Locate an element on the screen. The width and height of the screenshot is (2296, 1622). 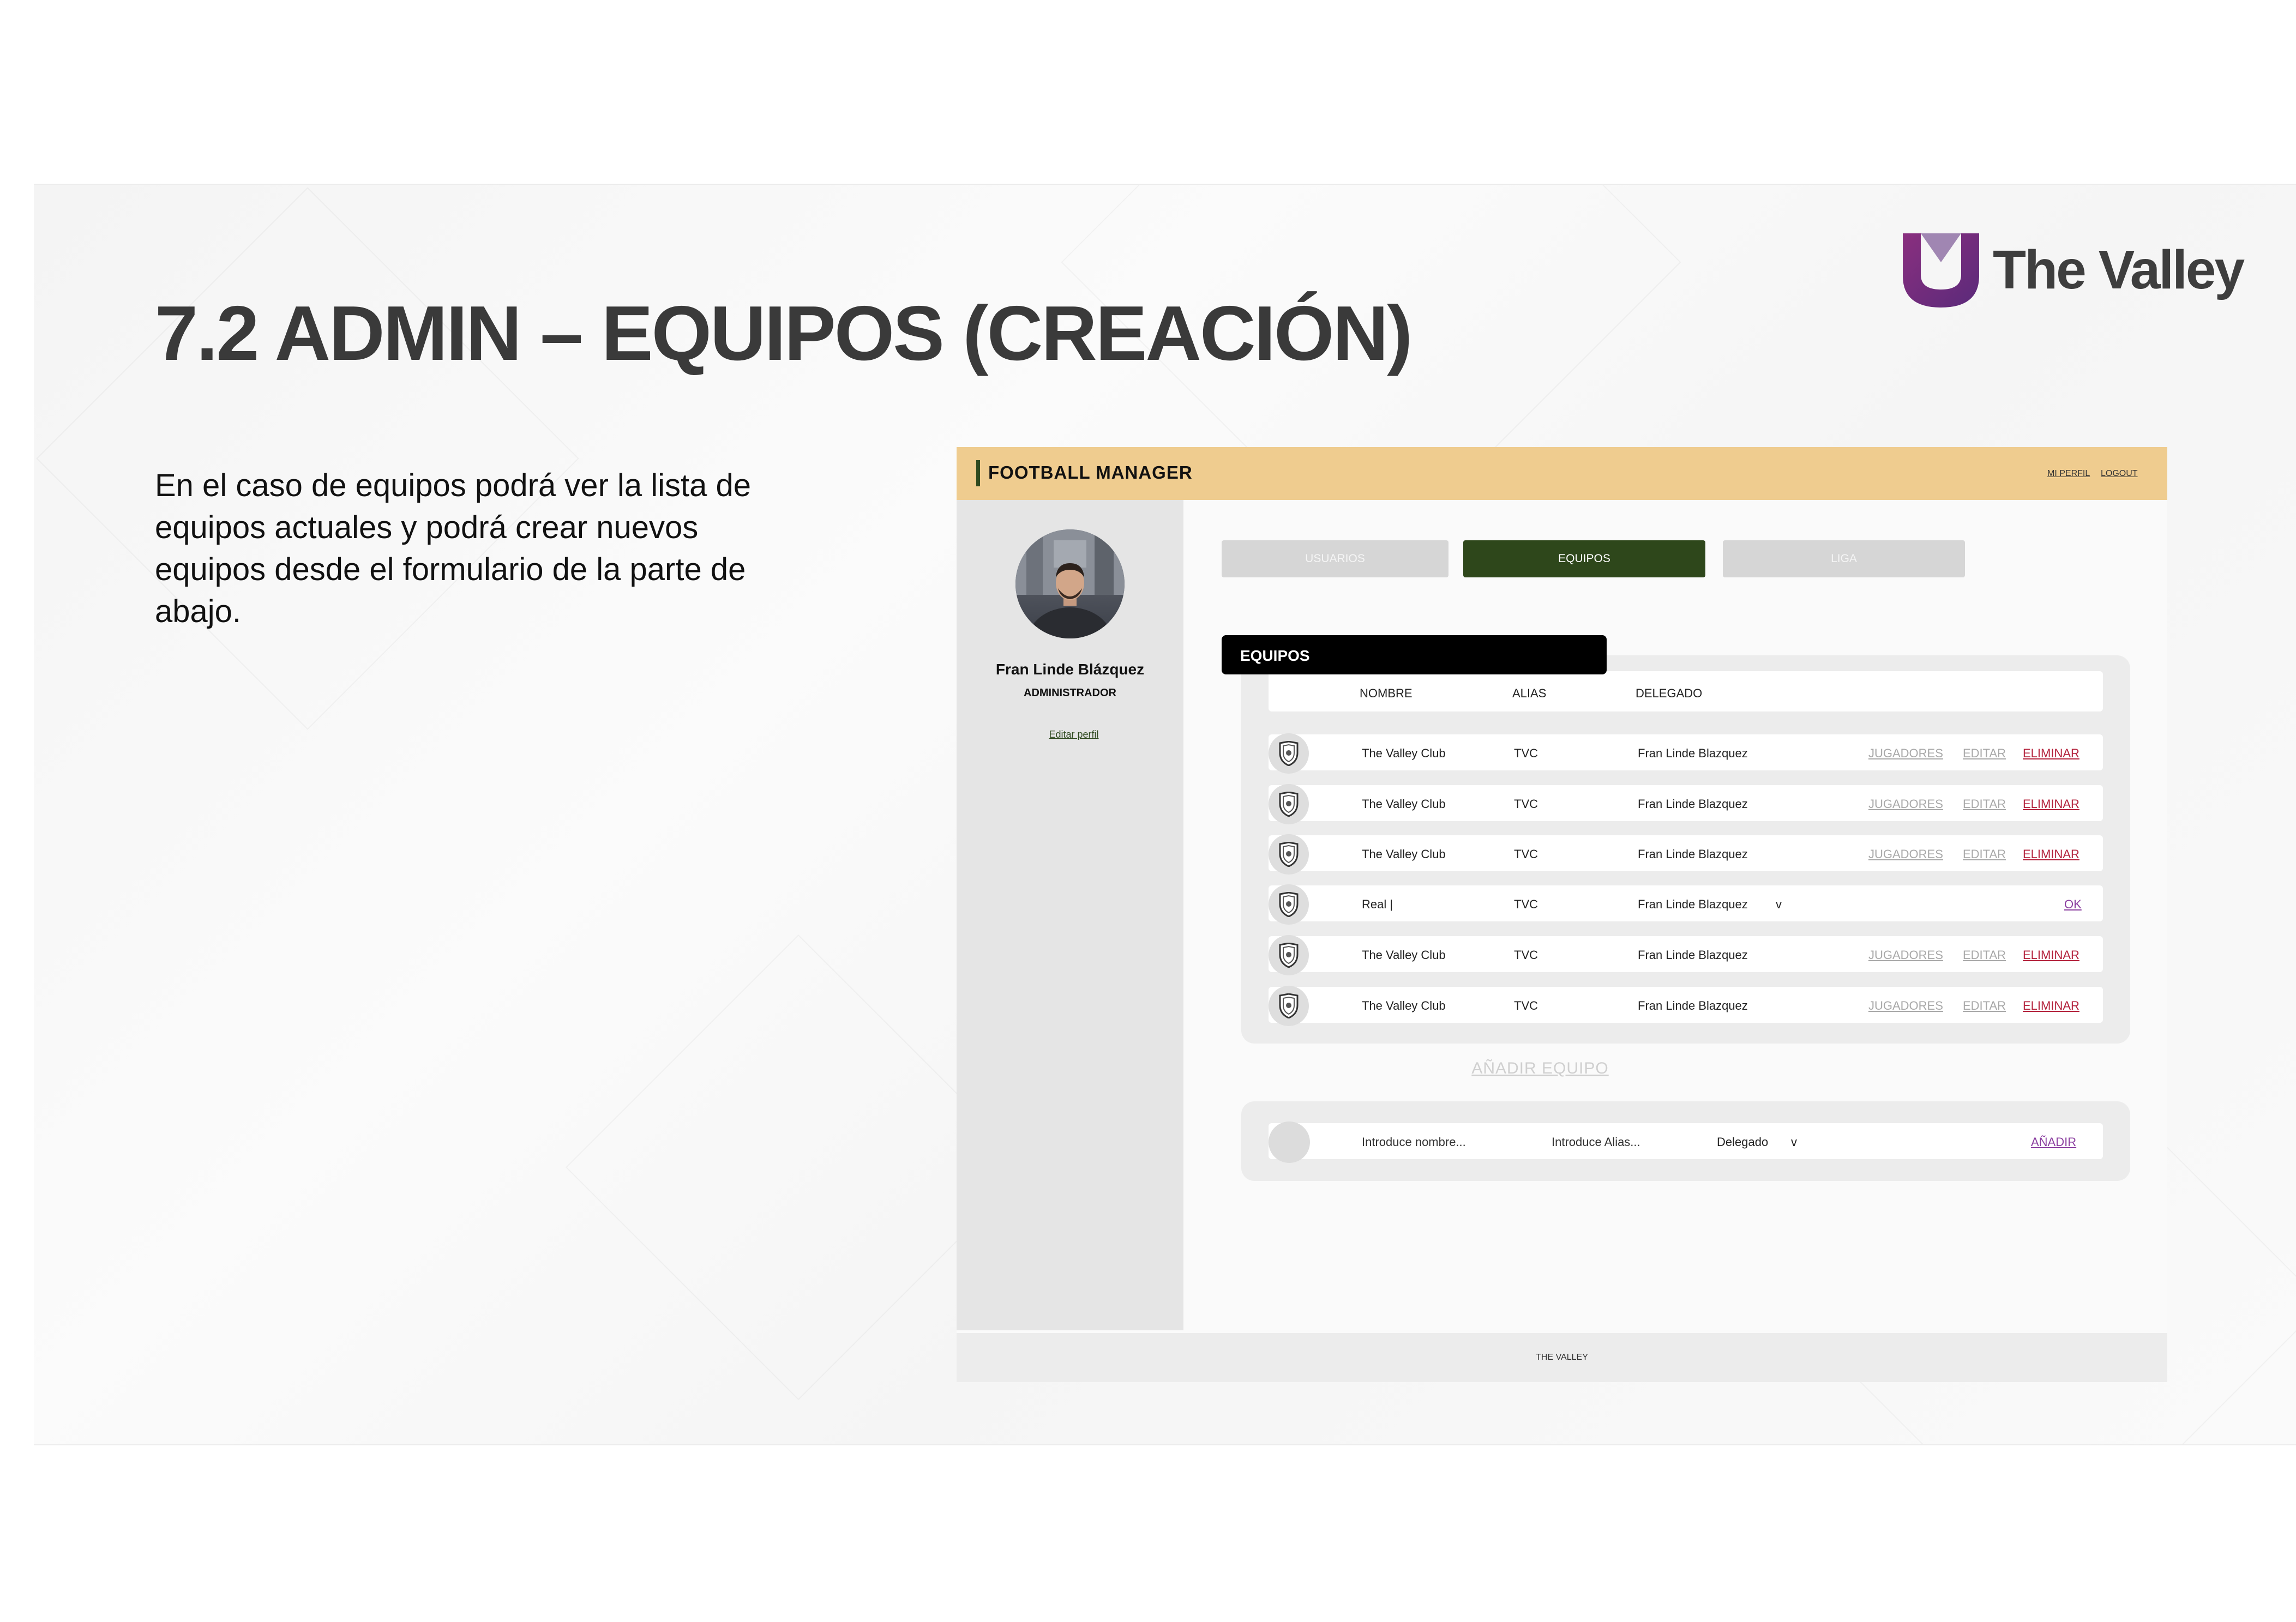
logo-text: The Valley is located at coordinates (2119, 269).